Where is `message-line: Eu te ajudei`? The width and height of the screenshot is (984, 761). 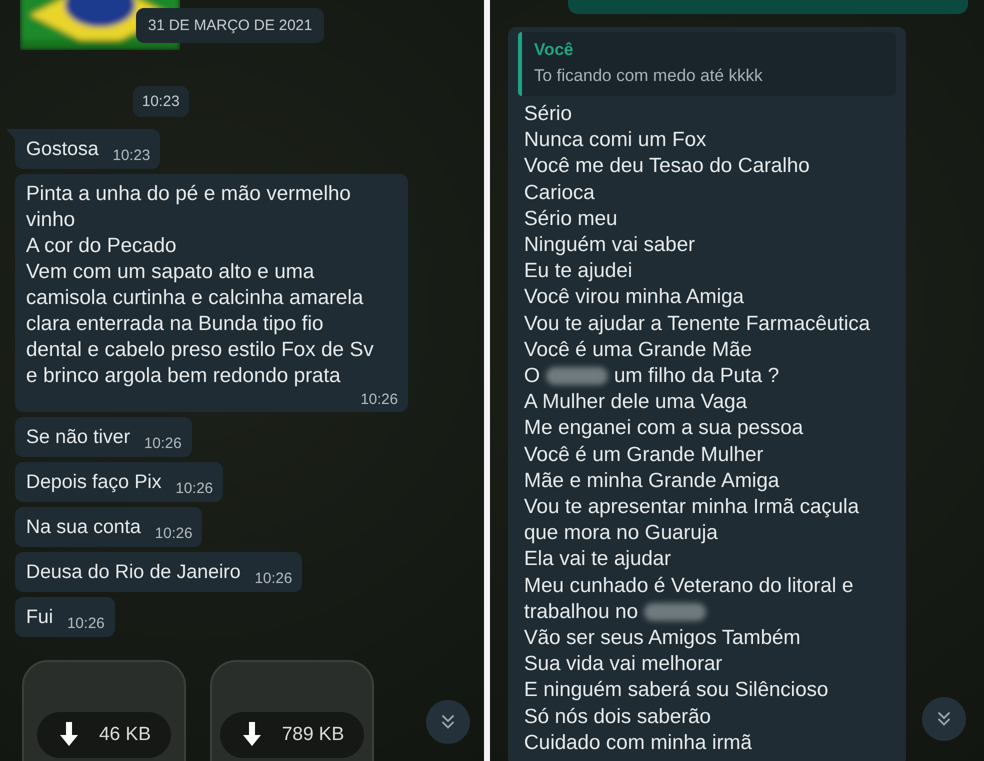
message-line: Eu te ajudei is located at coordinates (579, 271).